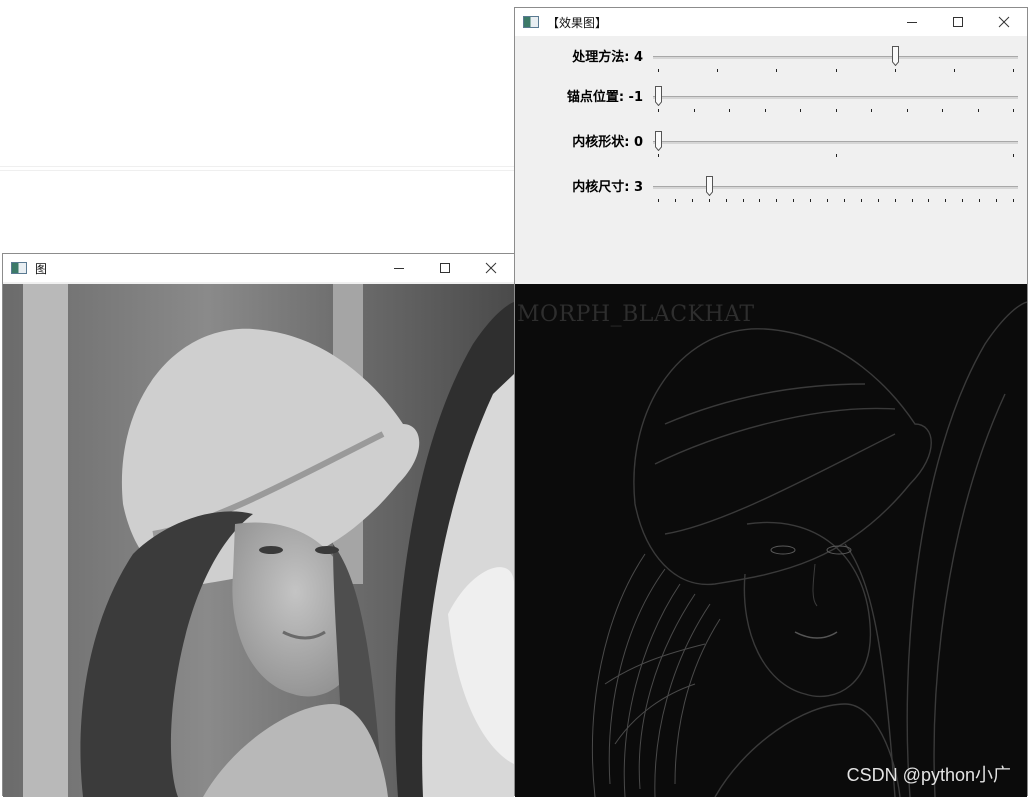 The width and height of the screenshot is (1029, 797). Describe the element at coordinates (771, 22) in the screenshot. I see `effect-window-titlebar: 【效果图】` at that location.